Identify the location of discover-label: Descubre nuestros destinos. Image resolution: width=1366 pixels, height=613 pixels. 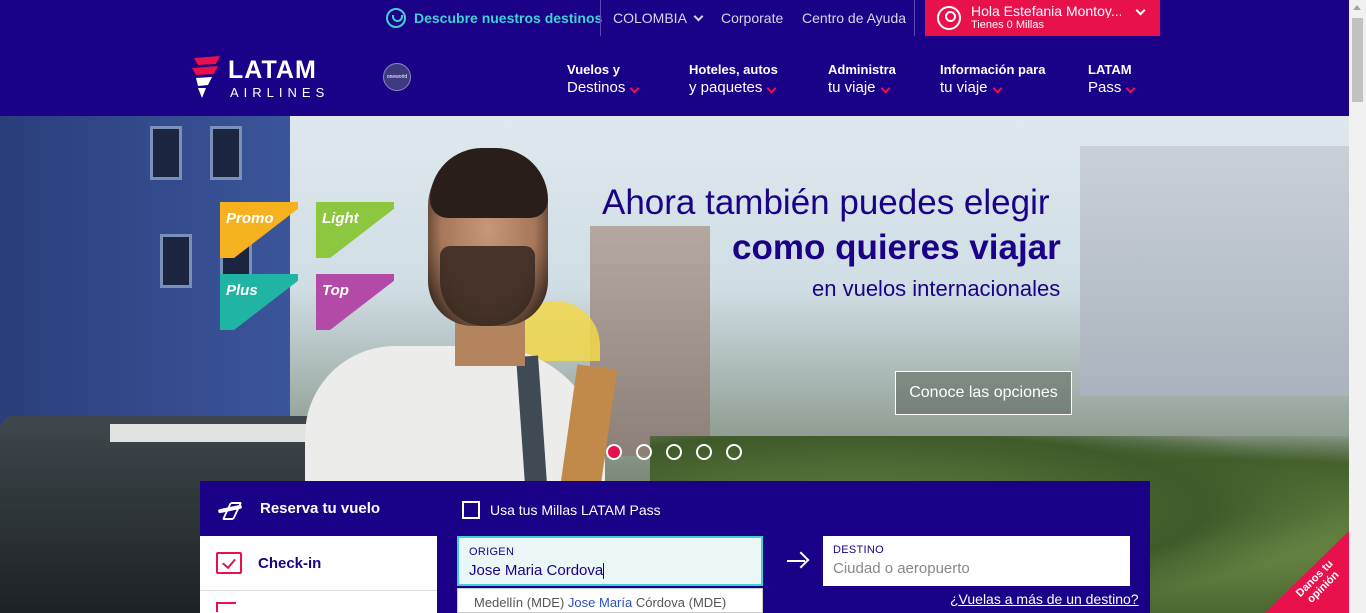
(508, 18).